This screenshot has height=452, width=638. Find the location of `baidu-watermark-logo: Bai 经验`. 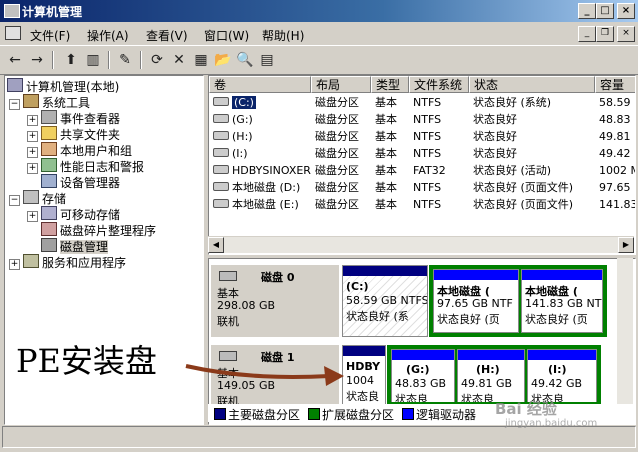

baidu-watermark-logo: Bai 经验 is located at coordinates (526, 409).